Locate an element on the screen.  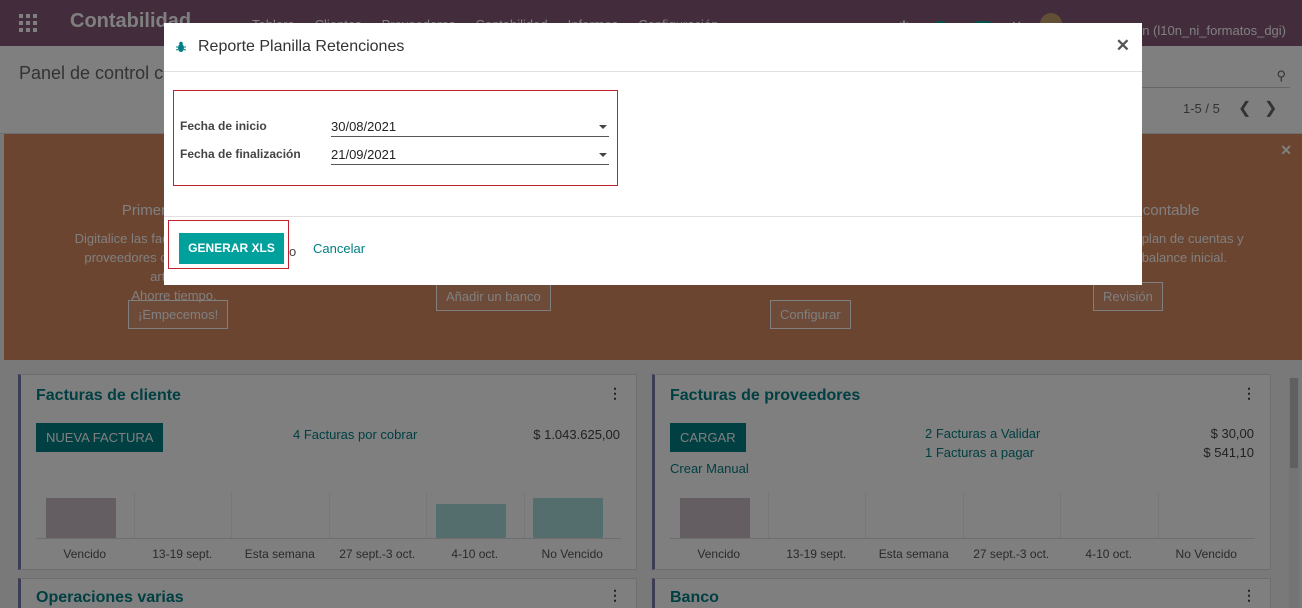
dialog-footer: GENERAR XLS o Cancelar is located at coordinates (653, 250).